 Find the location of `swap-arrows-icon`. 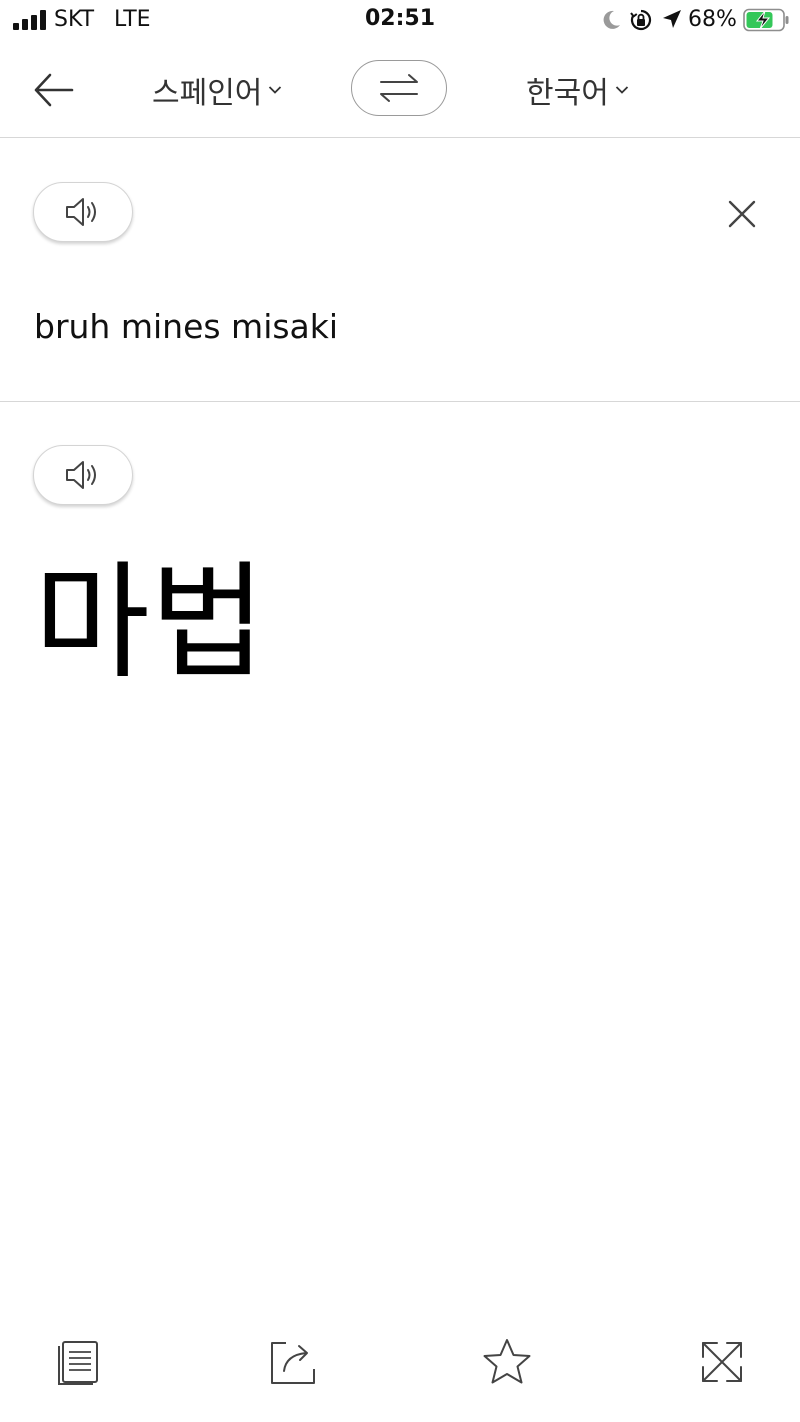

swap-arrows-icon is located at coordinates (399, 88).